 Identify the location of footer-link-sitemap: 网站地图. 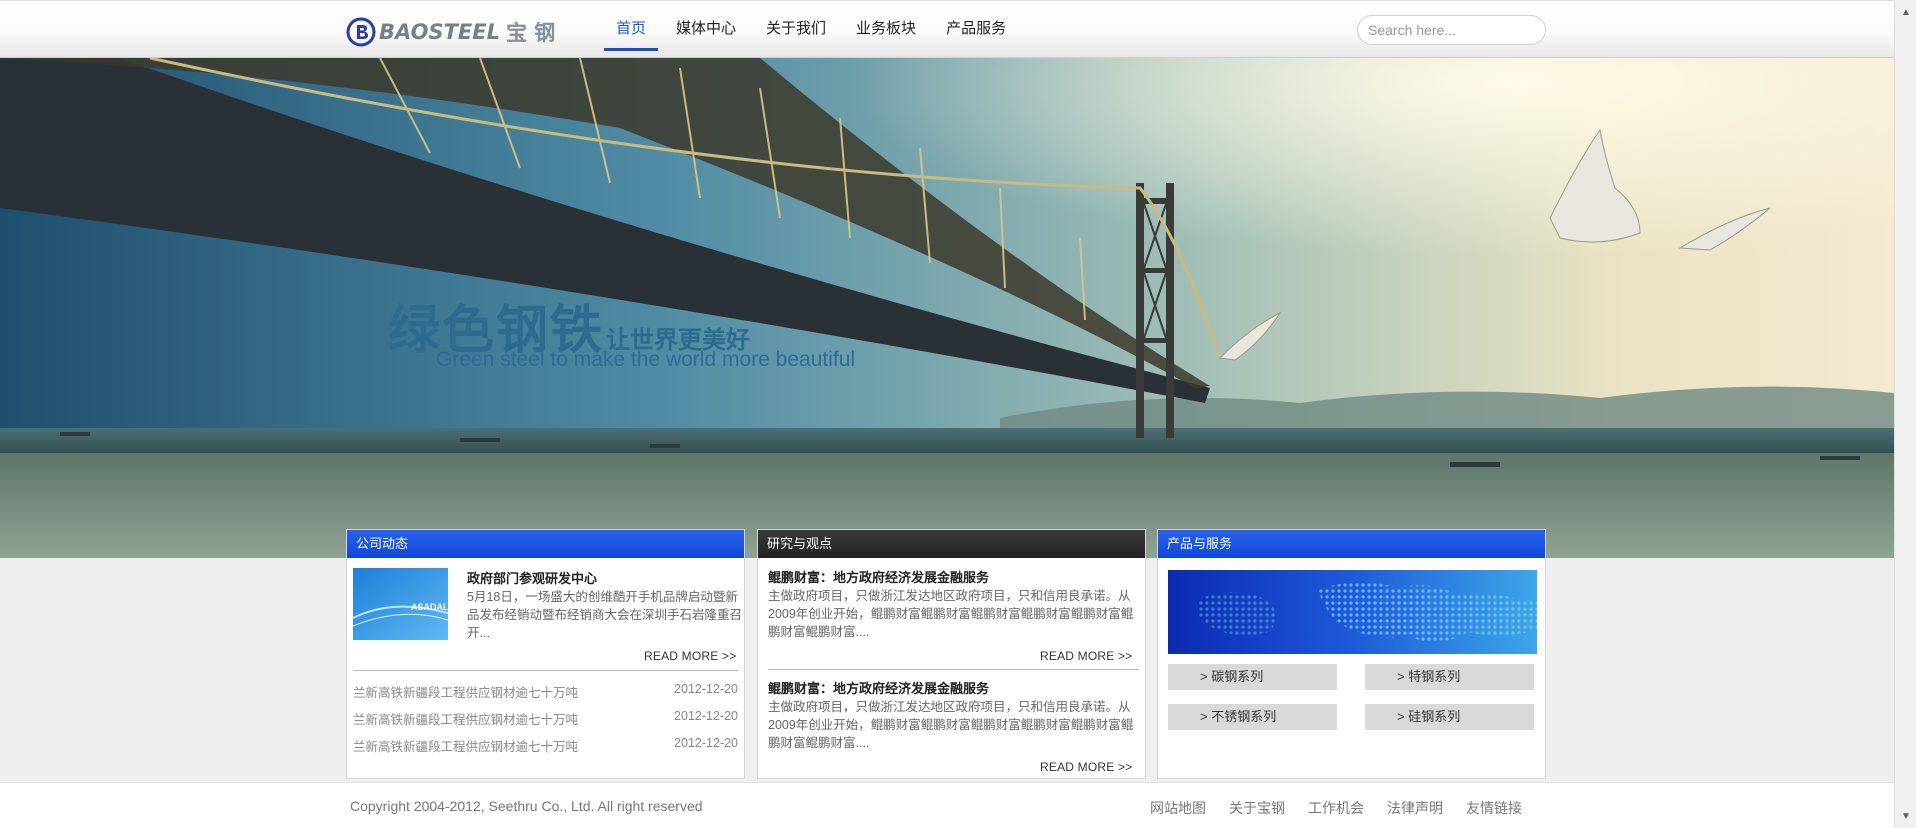
(1178, 808).